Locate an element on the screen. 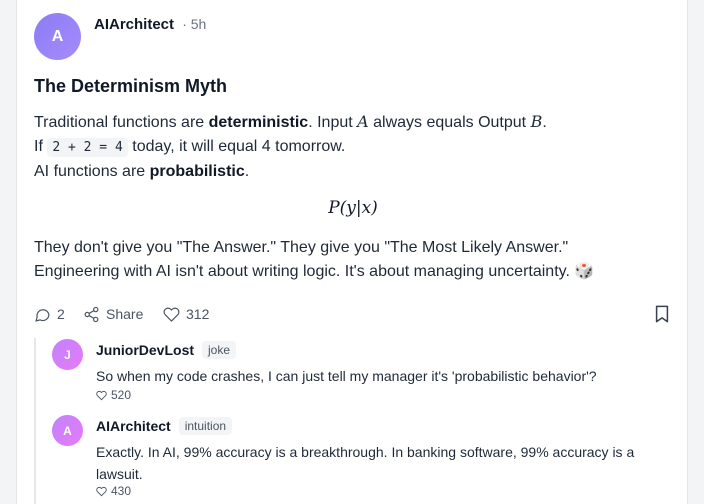 Image resolution: width=704 pixels, height=504 pixels. post-title: The Determinism Myth is located at coordinates (131, 86).